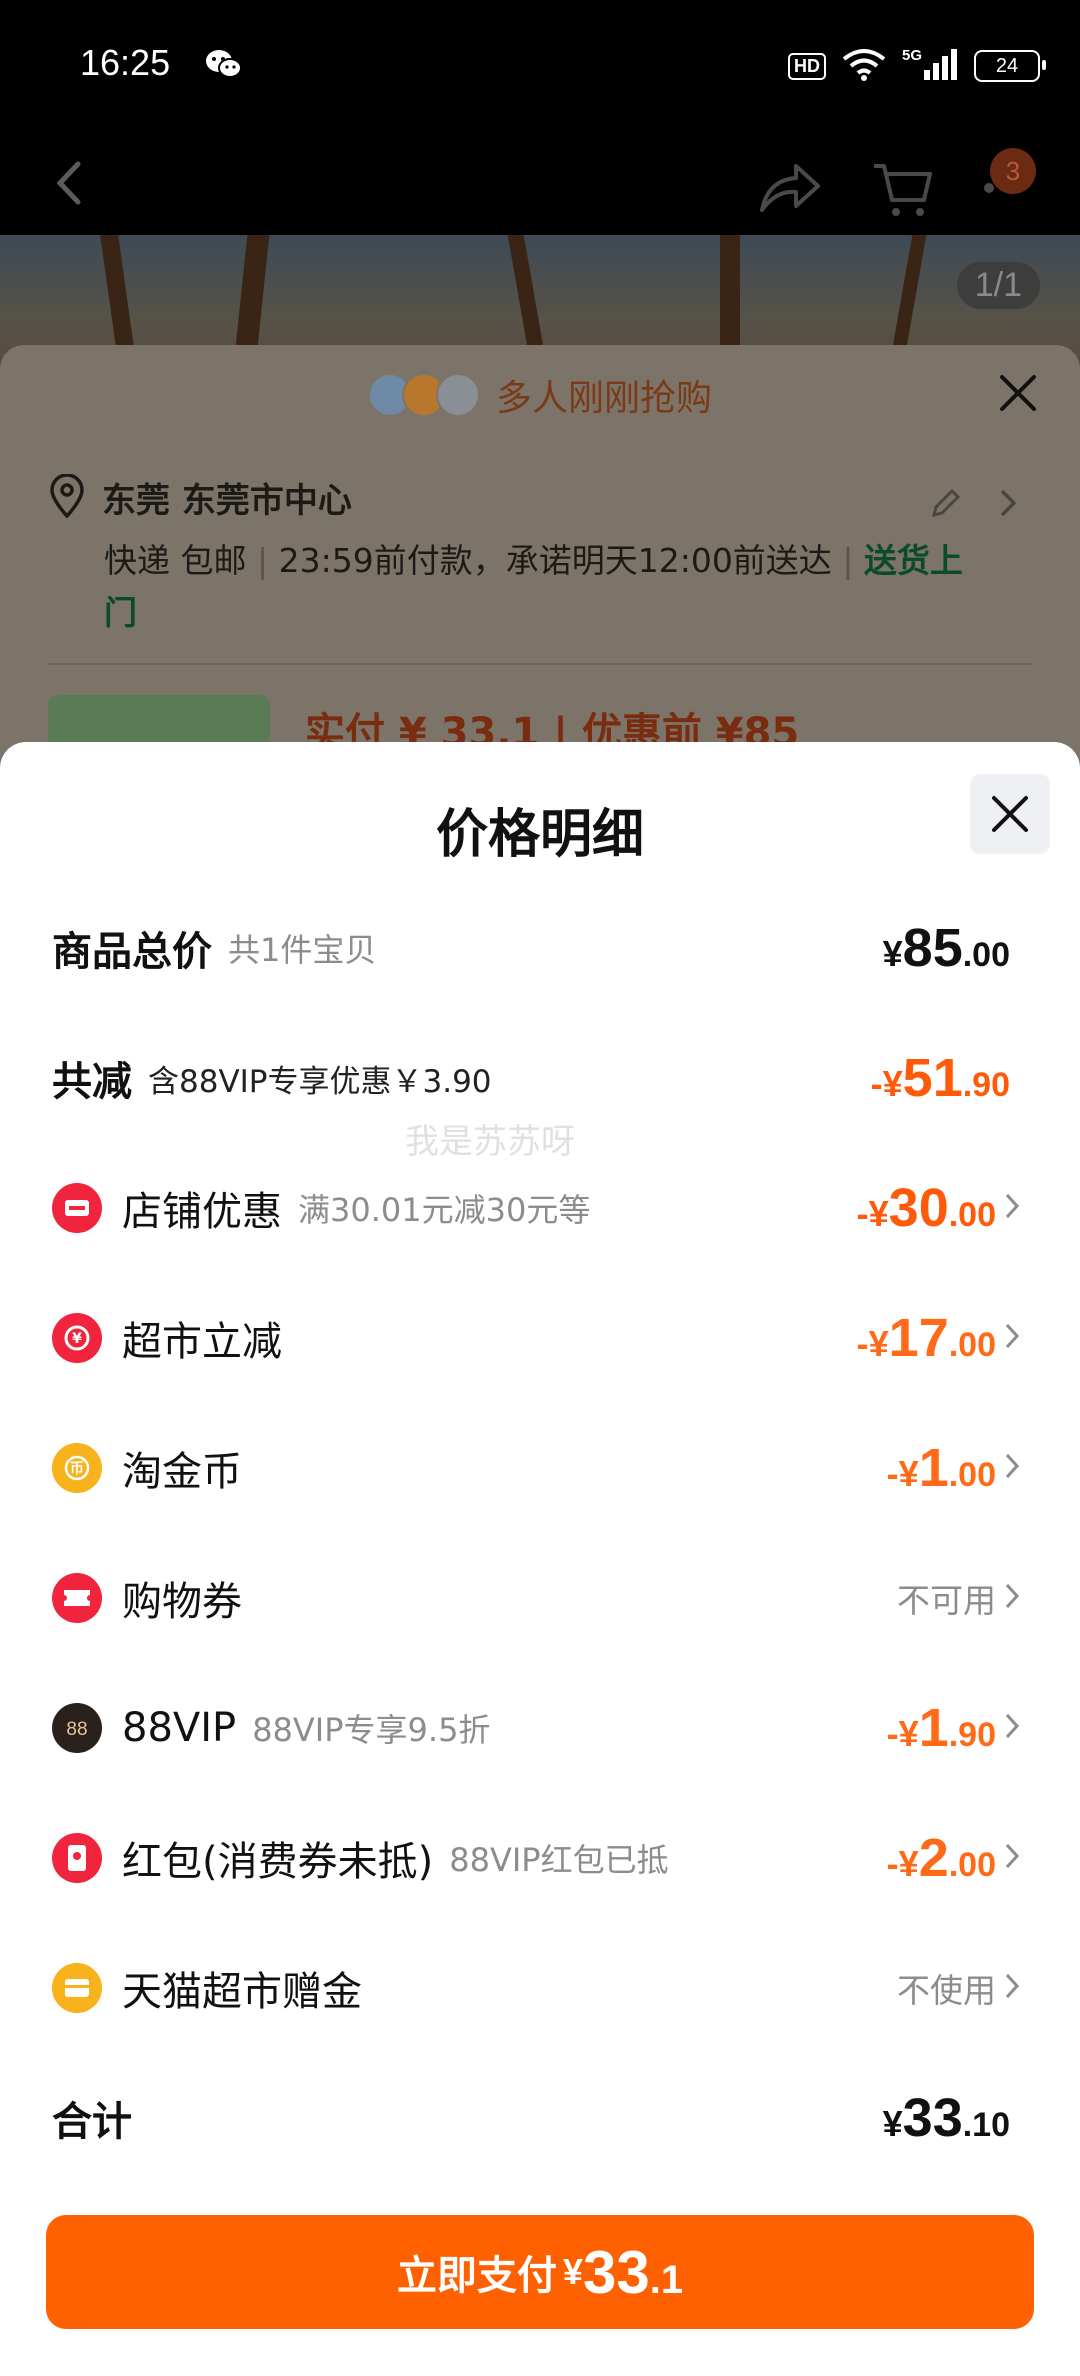 This screenshot has width=1080, height=2376. What do you see at coordinates (77, 1858) in the screenshot?
I see `red-packet-icon` at bounding box center [77, 1858].